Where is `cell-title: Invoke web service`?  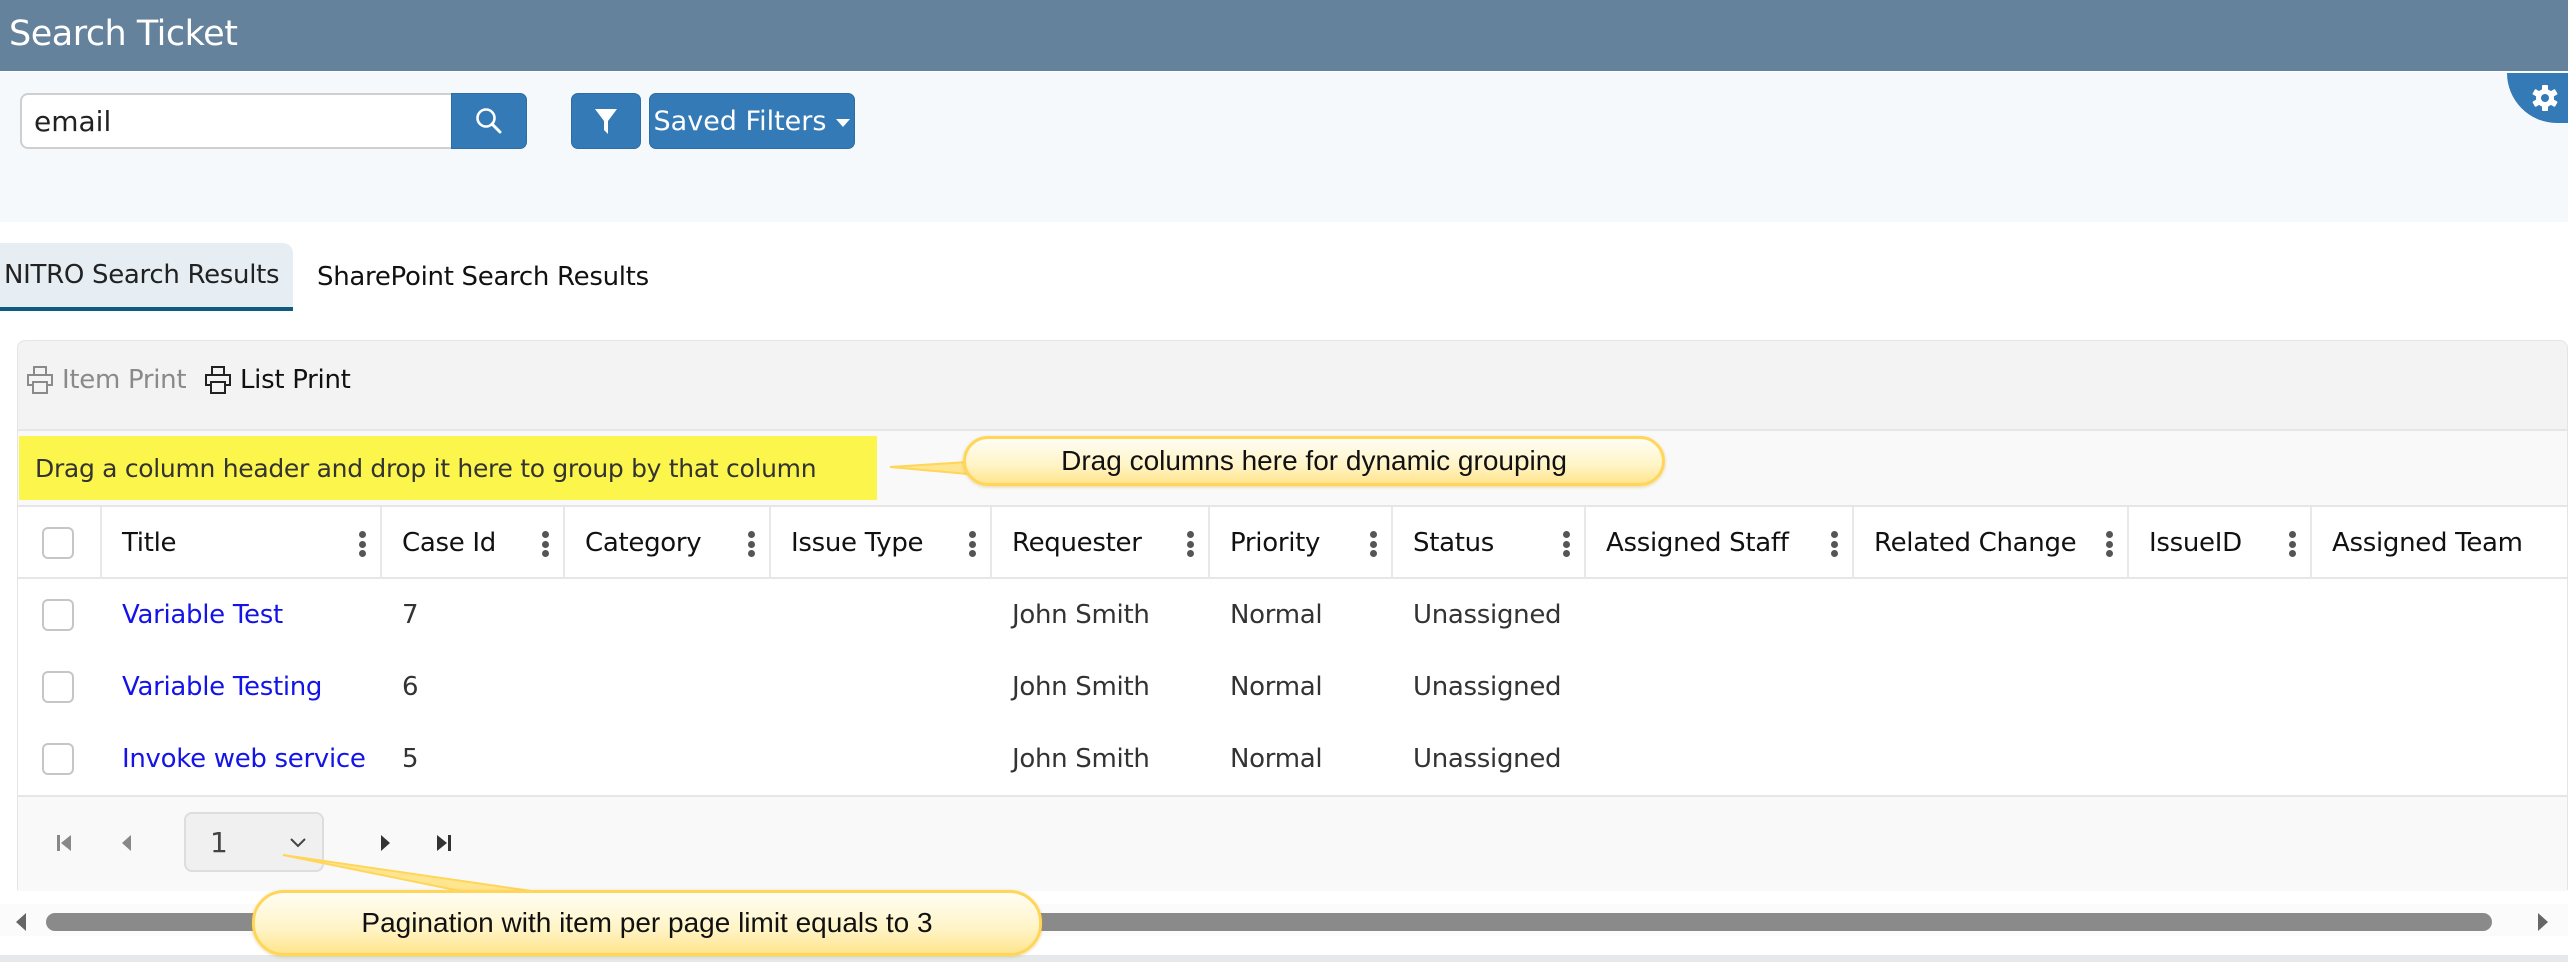
cell-title: Invoke web service is located at coordinates (234, 759).